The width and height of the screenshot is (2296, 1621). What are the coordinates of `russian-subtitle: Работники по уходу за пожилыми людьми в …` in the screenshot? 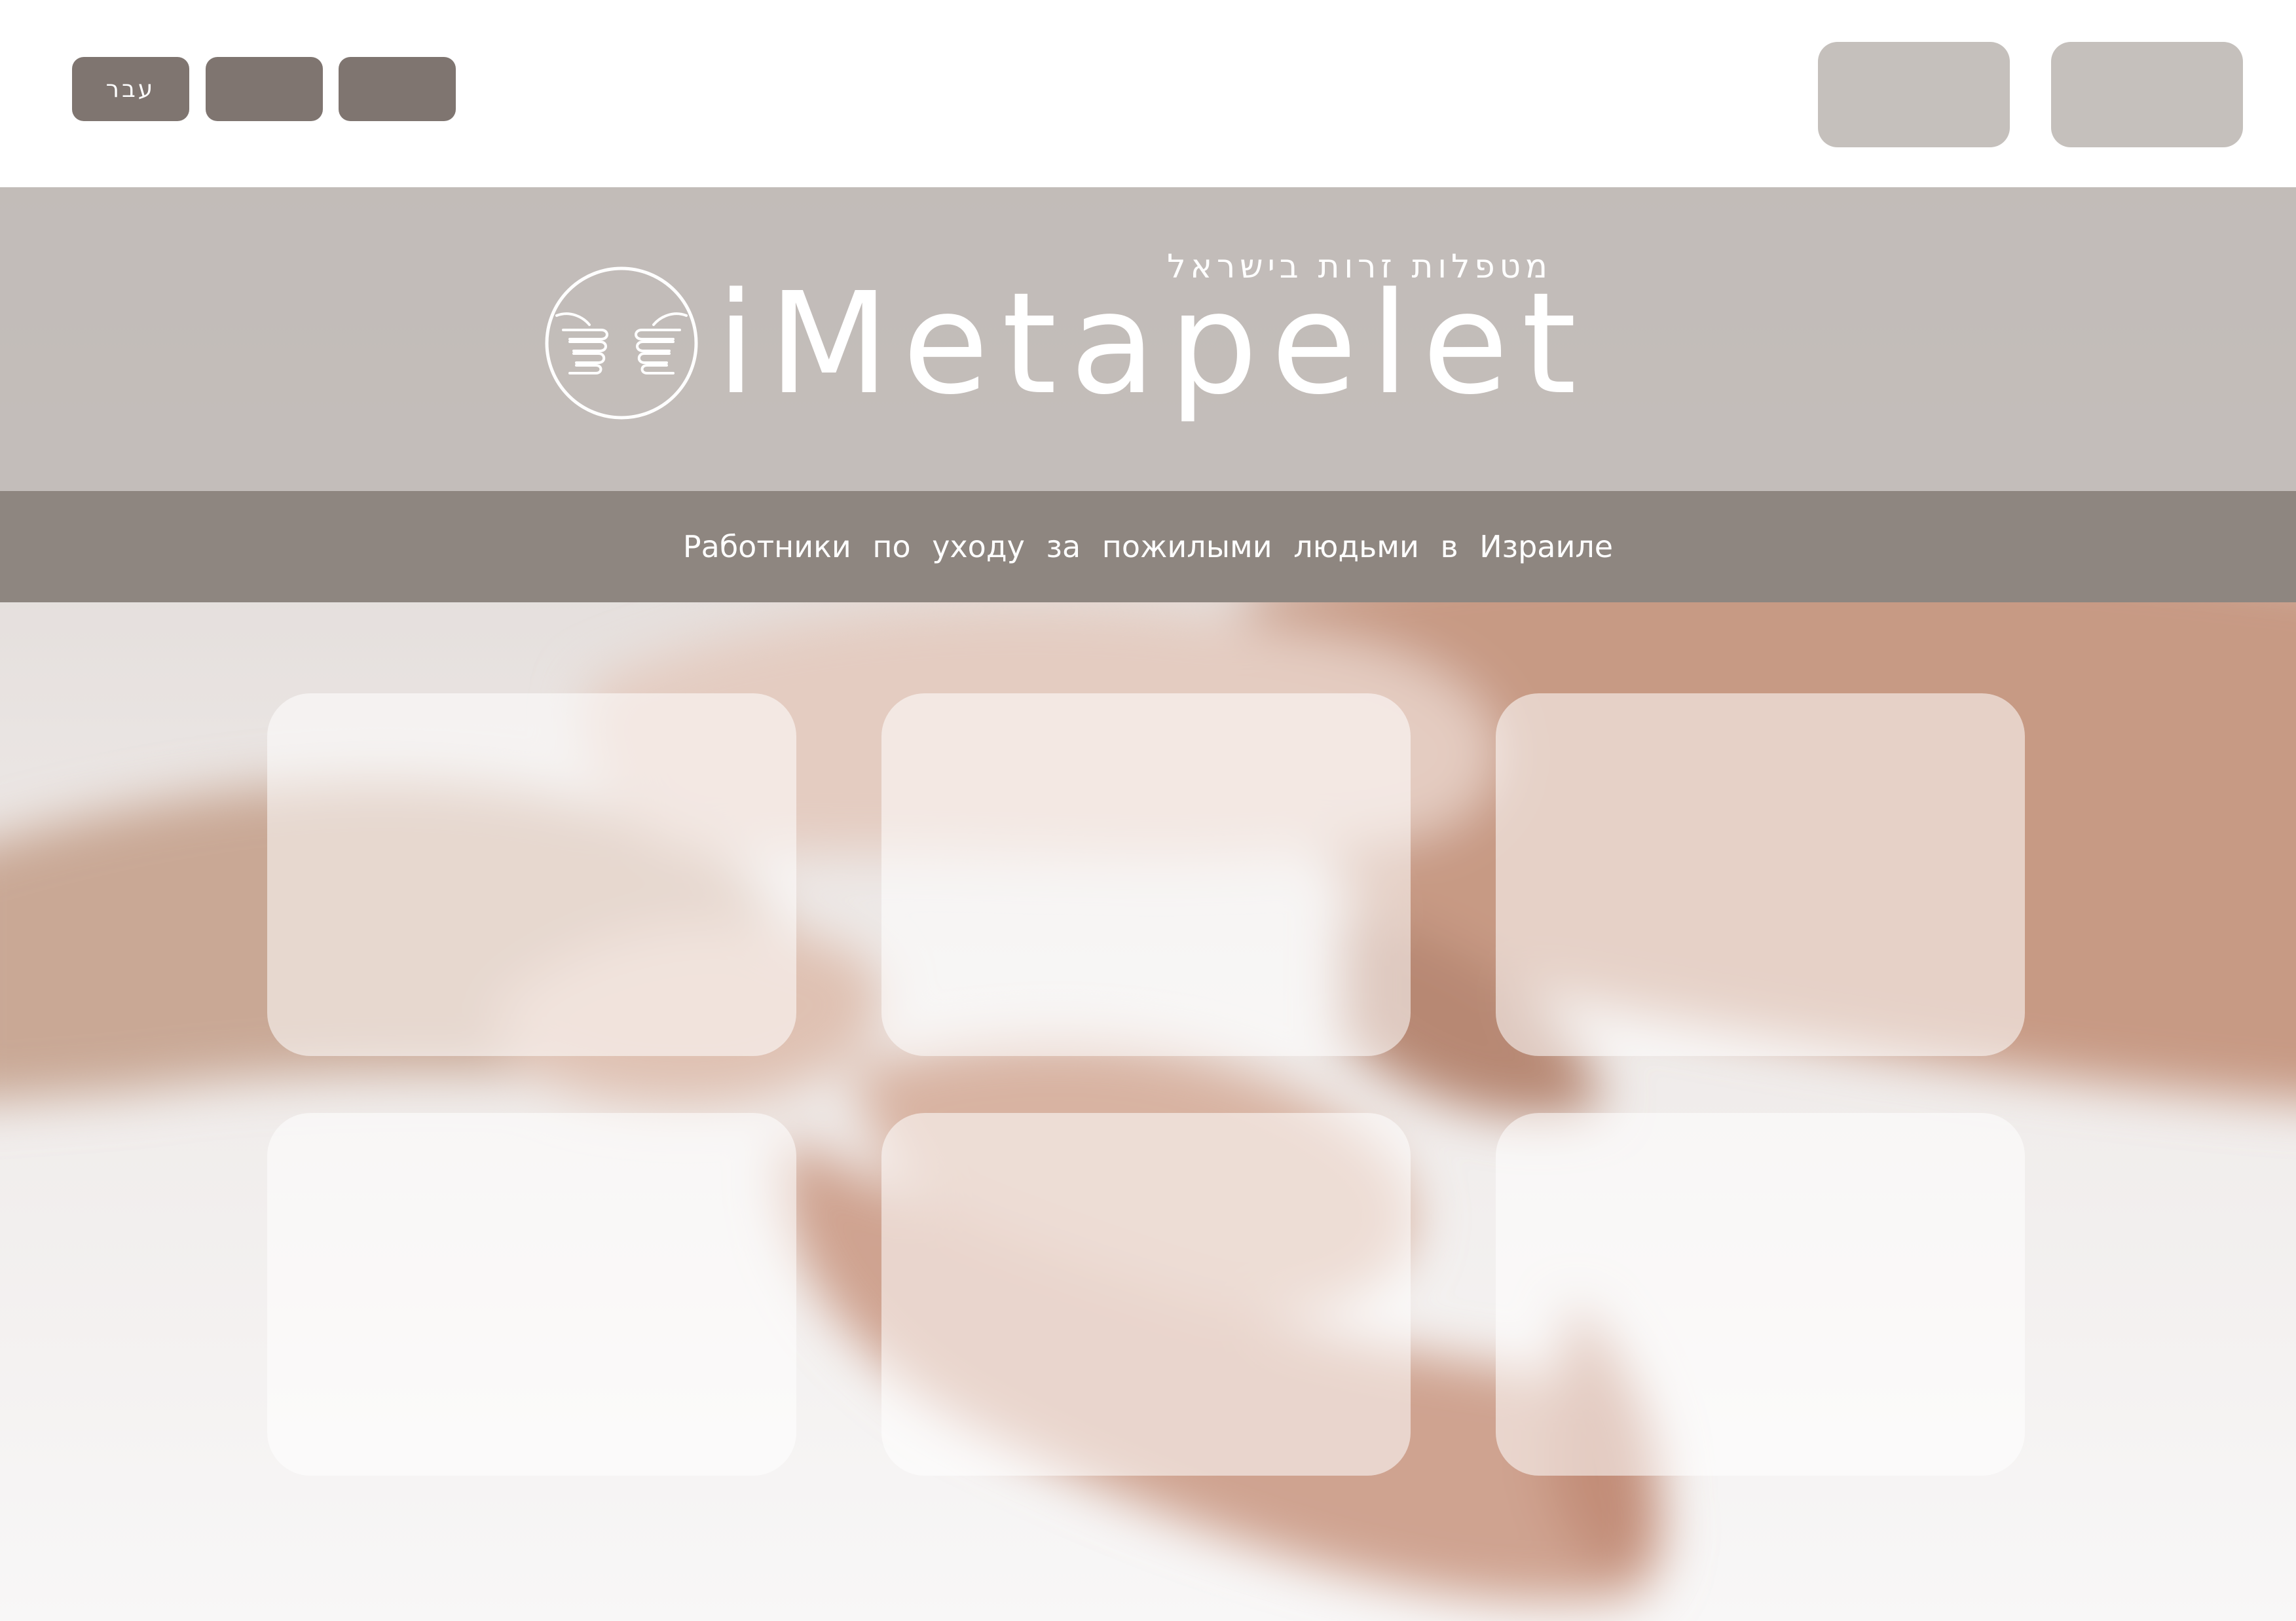 It's located at (1148, 546).